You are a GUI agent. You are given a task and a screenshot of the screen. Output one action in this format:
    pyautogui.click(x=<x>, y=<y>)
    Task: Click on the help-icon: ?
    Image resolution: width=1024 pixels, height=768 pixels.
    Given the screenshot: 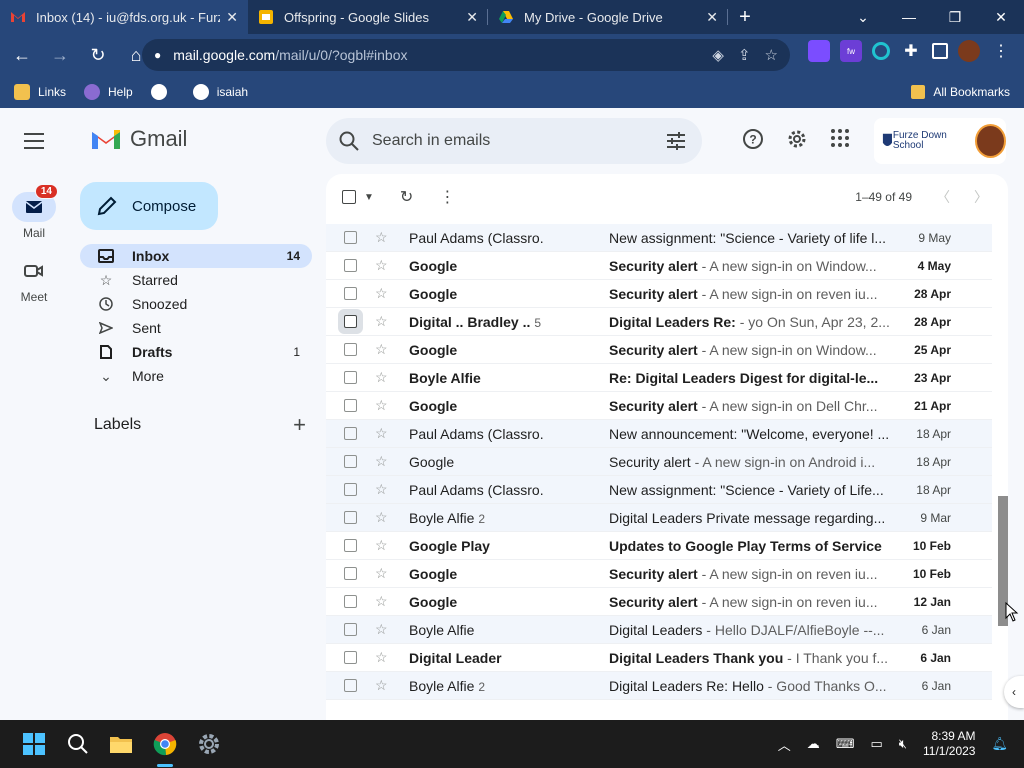 What is the action you would take?
    pyautogui.click(x=753, y=139)
    